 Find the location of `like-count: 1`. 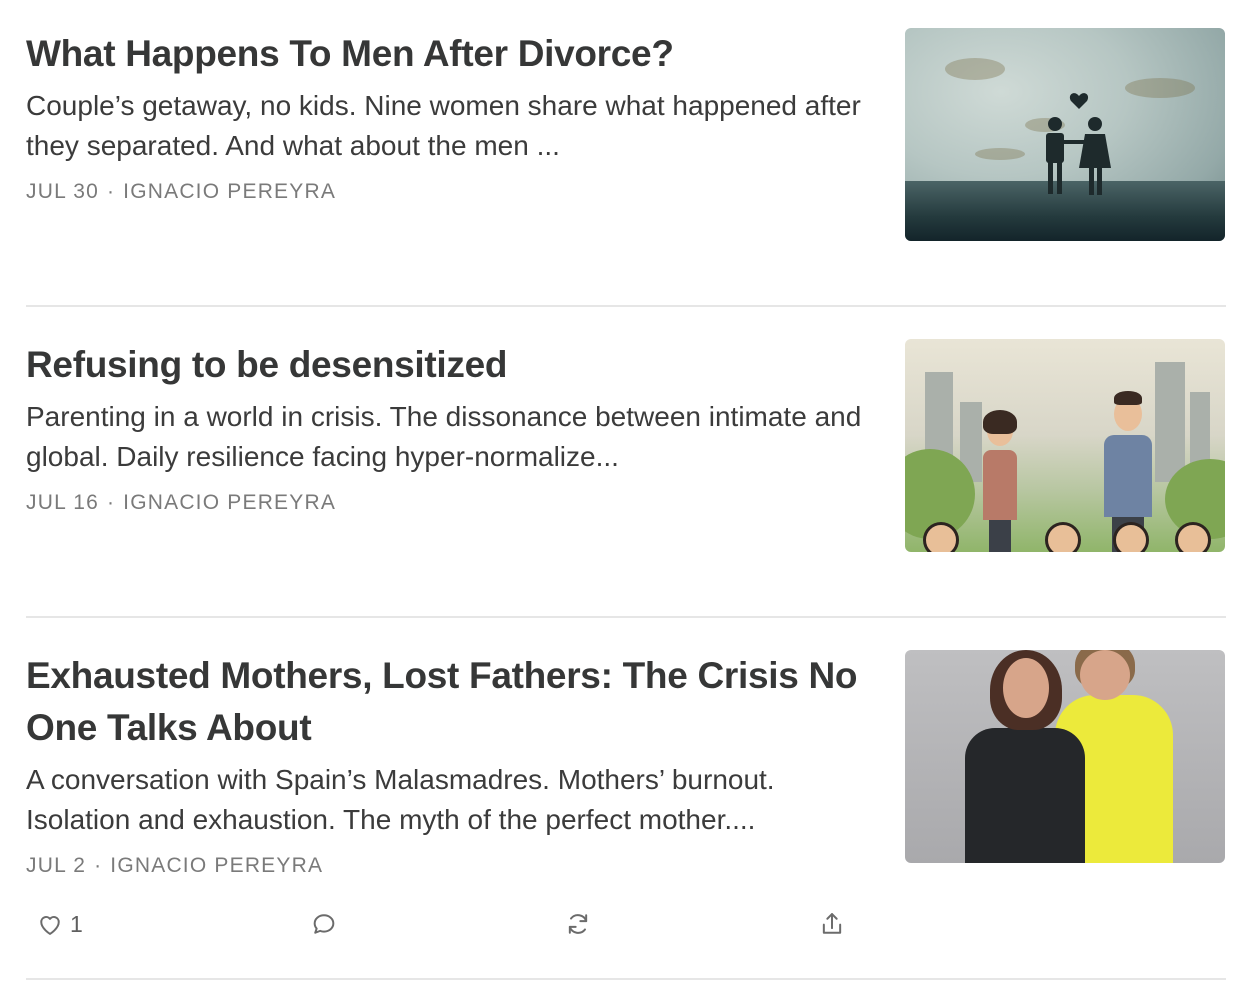

like-count: 1 is located at coordinates (76, 923).